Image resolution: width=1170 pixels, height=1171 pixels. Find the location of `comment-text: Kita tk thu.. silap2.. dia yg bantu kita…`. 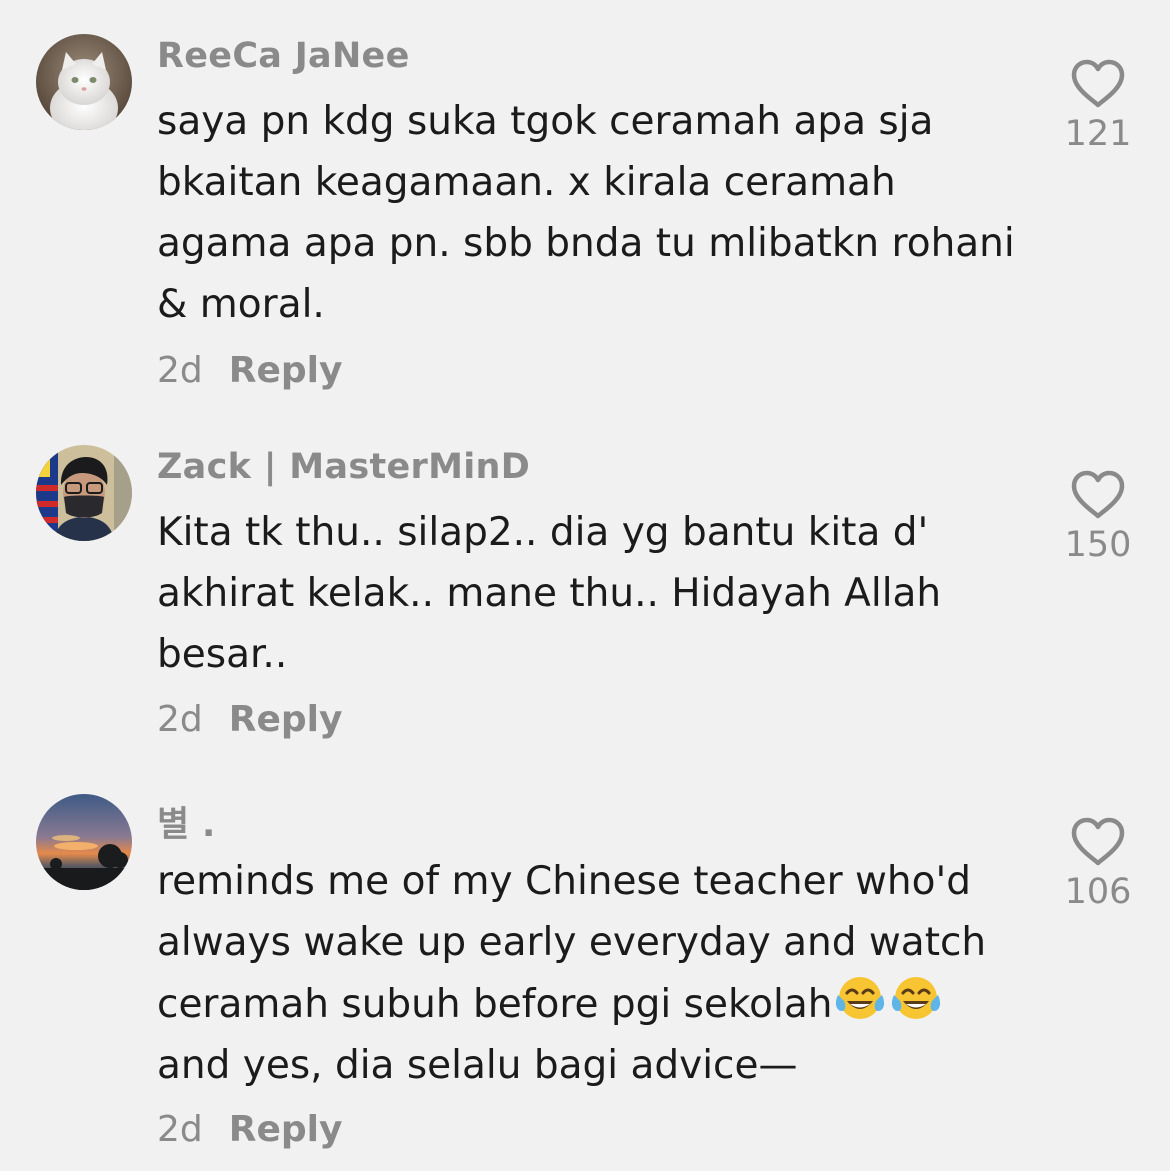

comment-text: Kita tk thu.. silap2.. dia yg bantu kita… is located at coordinates (549, 593).